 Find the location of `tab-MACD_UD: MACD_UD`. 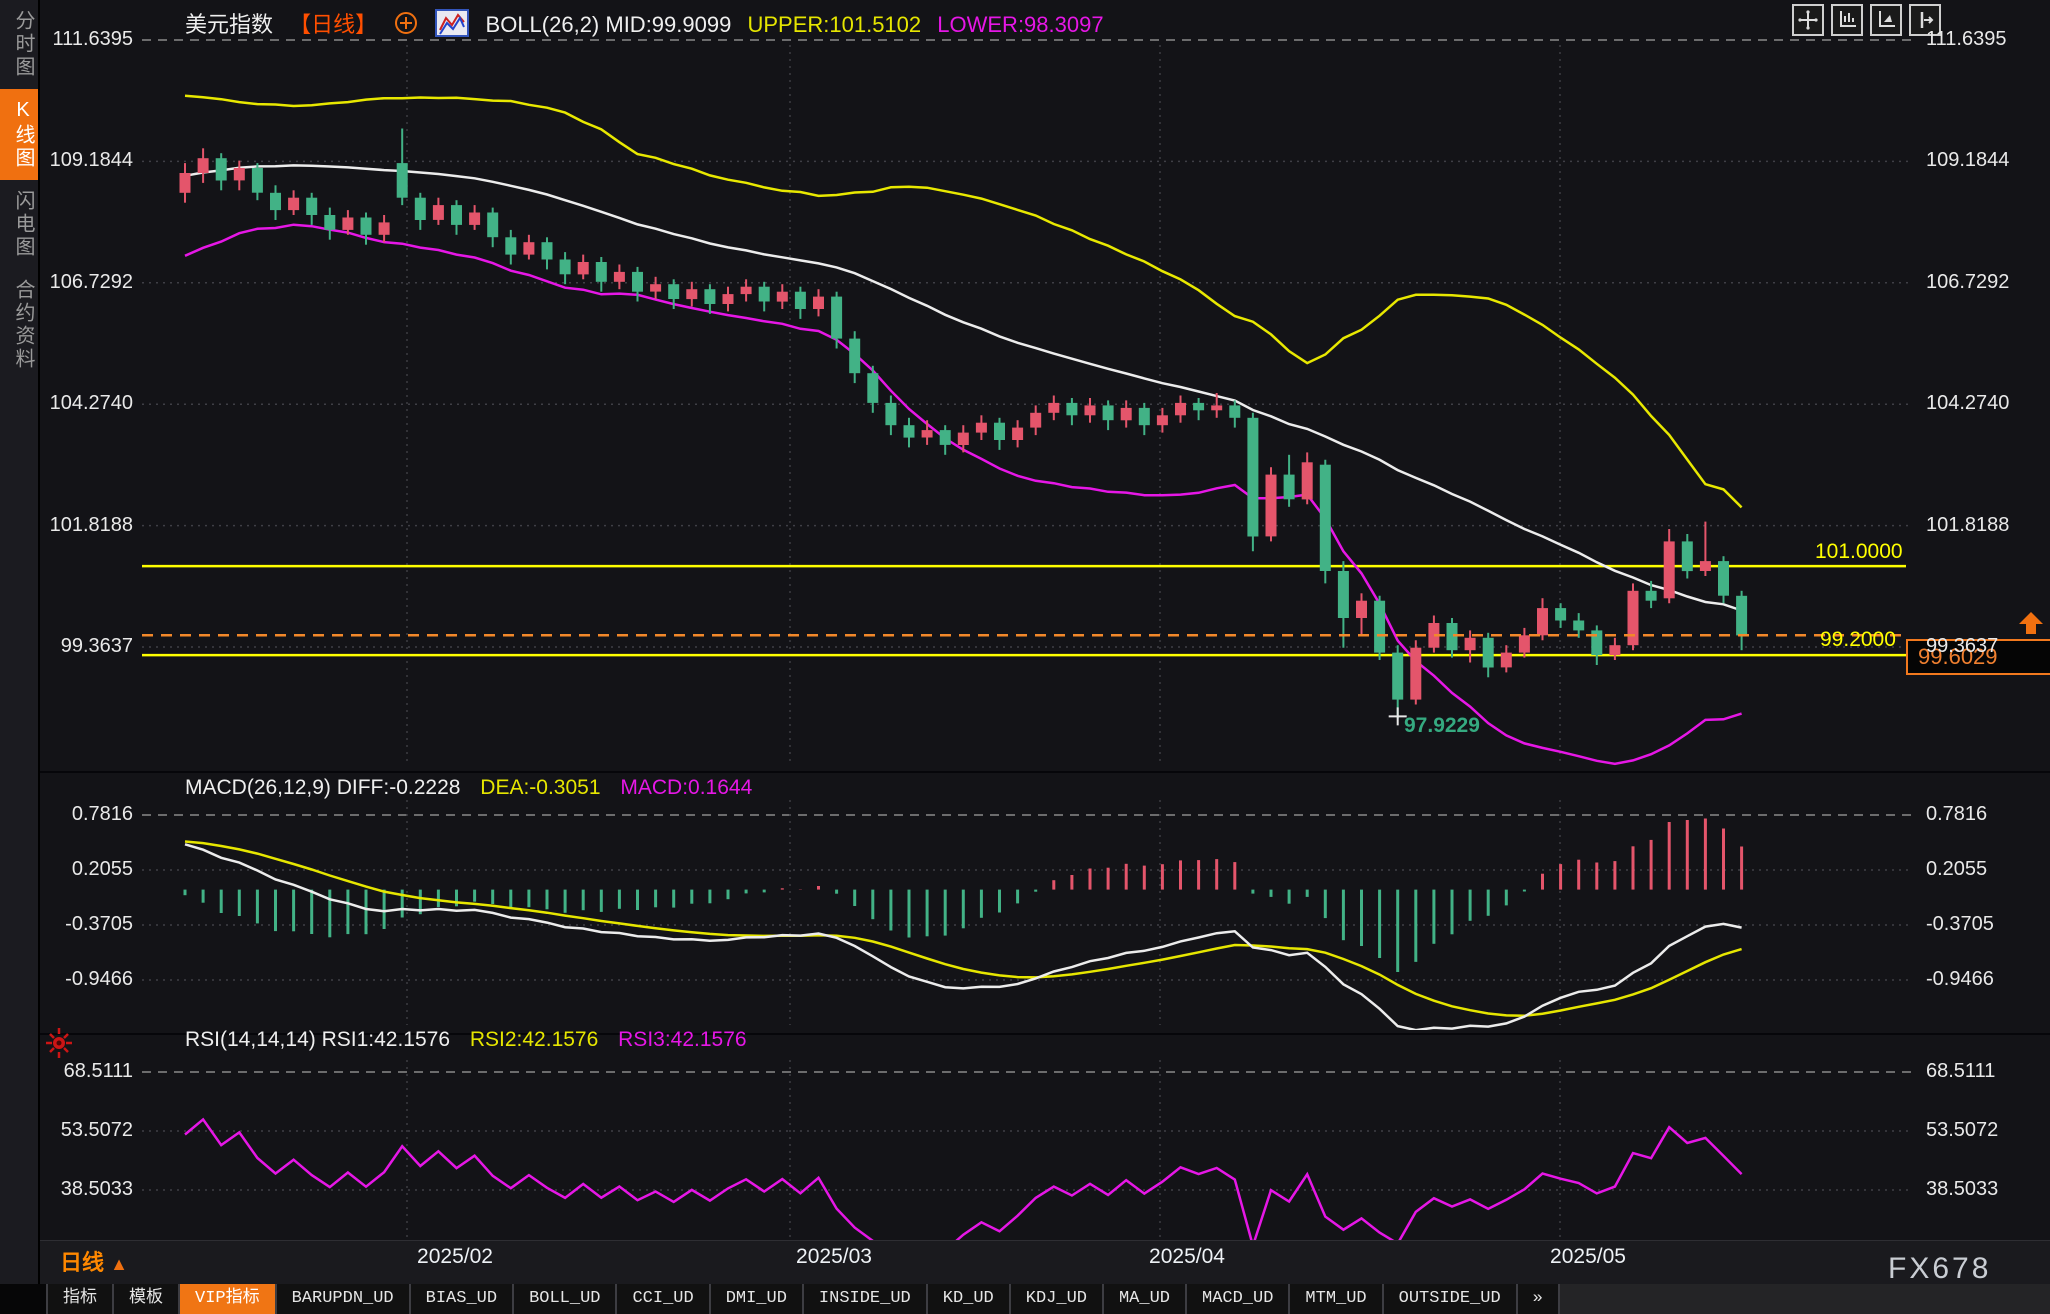

tab-MACD_UD: MACD_UD is located at coordinates (1237, 1299).